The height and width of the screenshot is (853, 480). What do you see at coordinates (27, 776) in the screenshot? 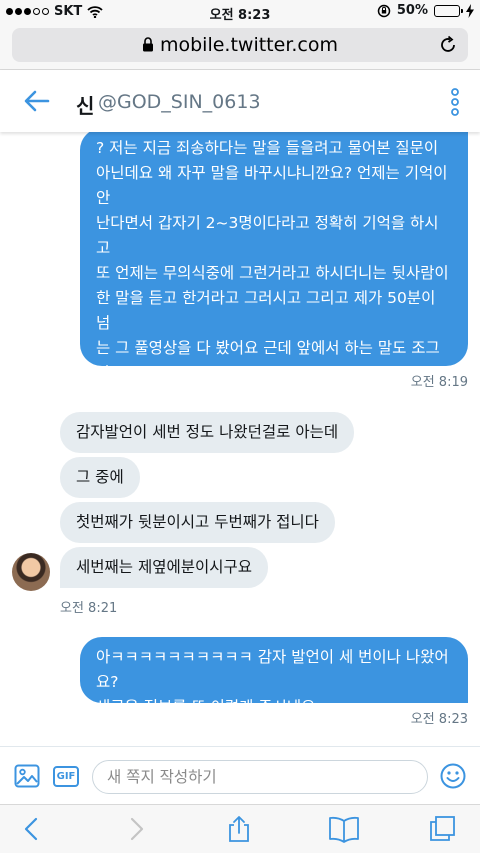
I see `add-image-icon` at bounding box center [27, 776].